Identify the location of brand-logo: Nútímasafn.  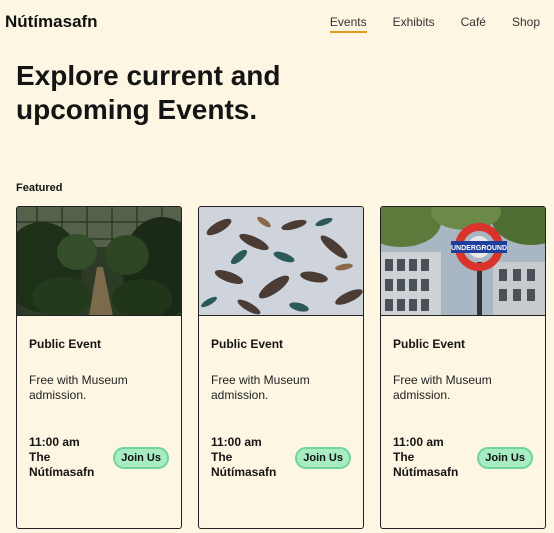
(51, 22).